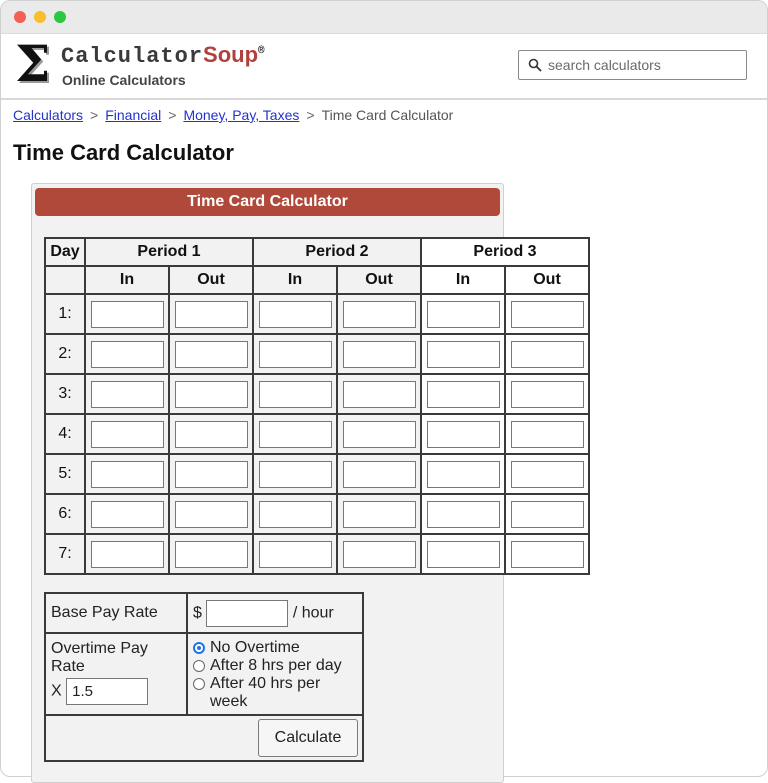 This screenshot has height=783, width=768. I want to click on day-label: 4:, so click(65, 434).